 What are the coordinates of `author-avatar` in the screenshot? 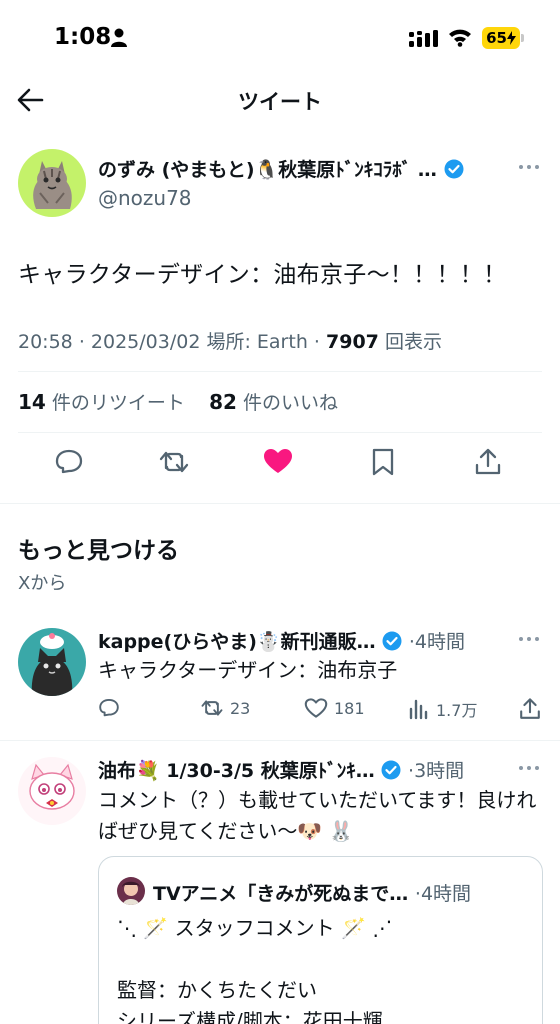 It's located at (52, 183).